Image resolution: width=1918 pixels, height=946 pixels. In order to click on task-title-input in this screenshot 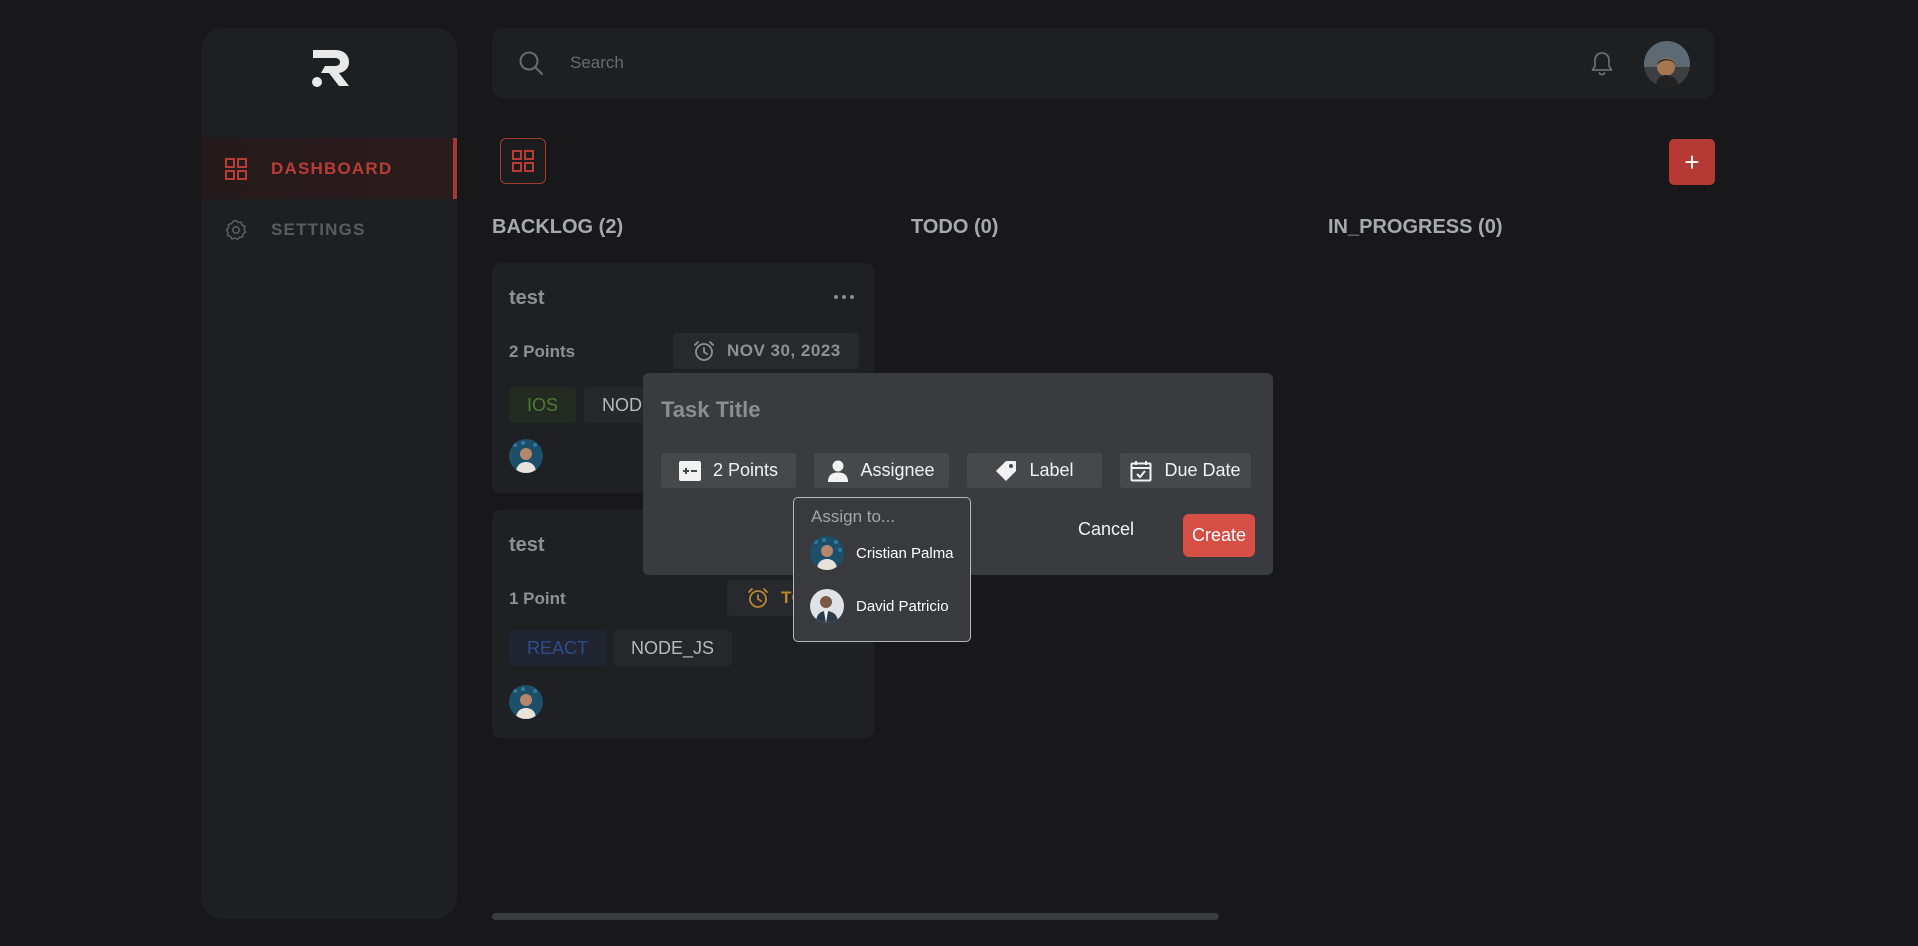, I will do `click(941, 410)`.